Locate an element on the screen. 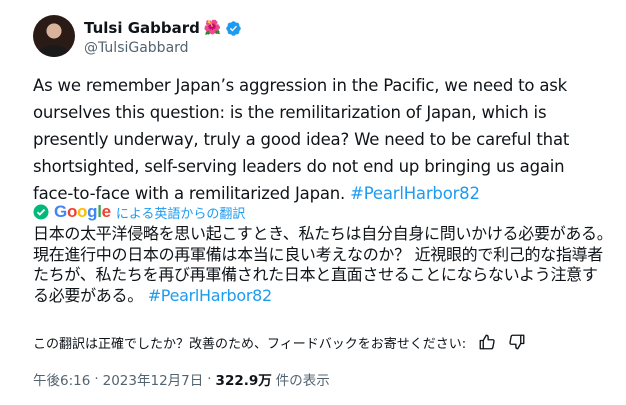 This screenshot has height=405, width=626. tweet-time: 午後6:16 is located at coordinates (61, 379).